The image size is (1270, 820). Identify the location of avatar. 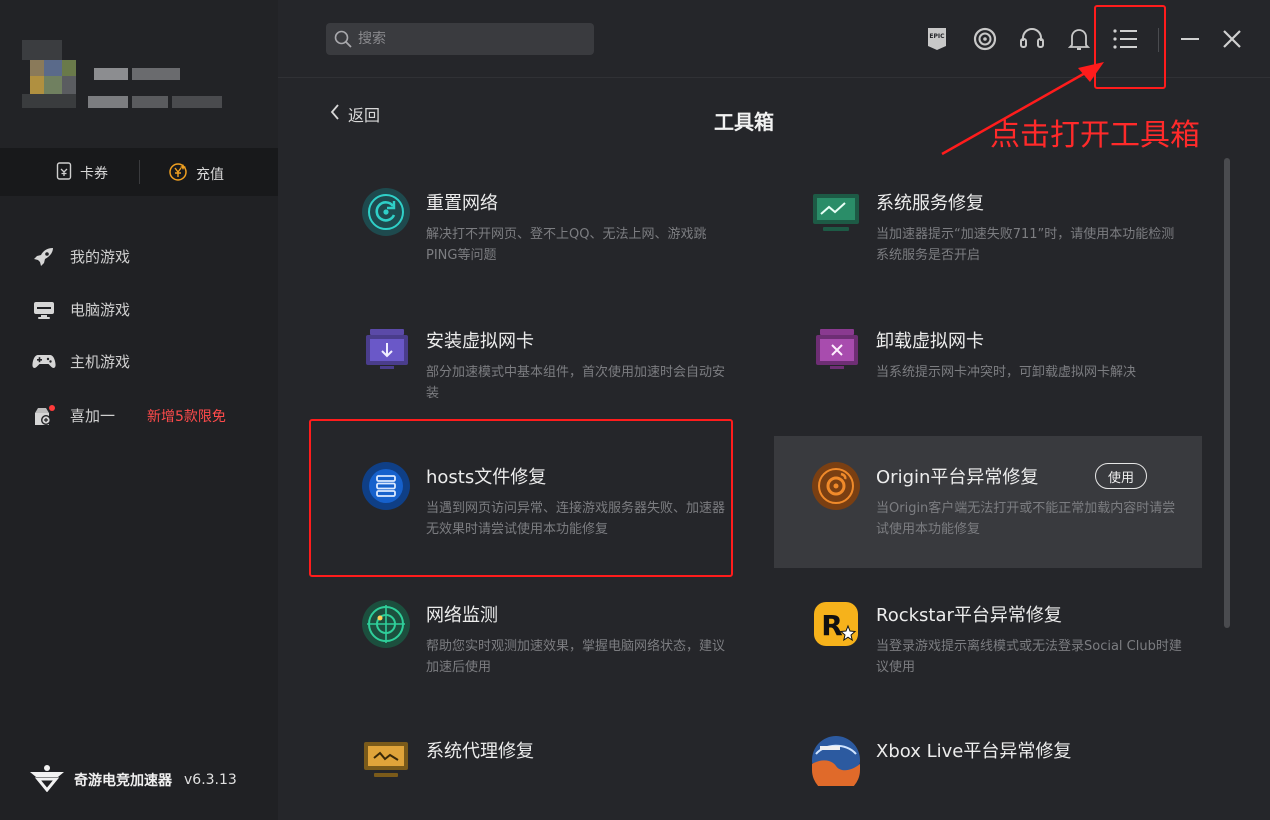
(122, 76).